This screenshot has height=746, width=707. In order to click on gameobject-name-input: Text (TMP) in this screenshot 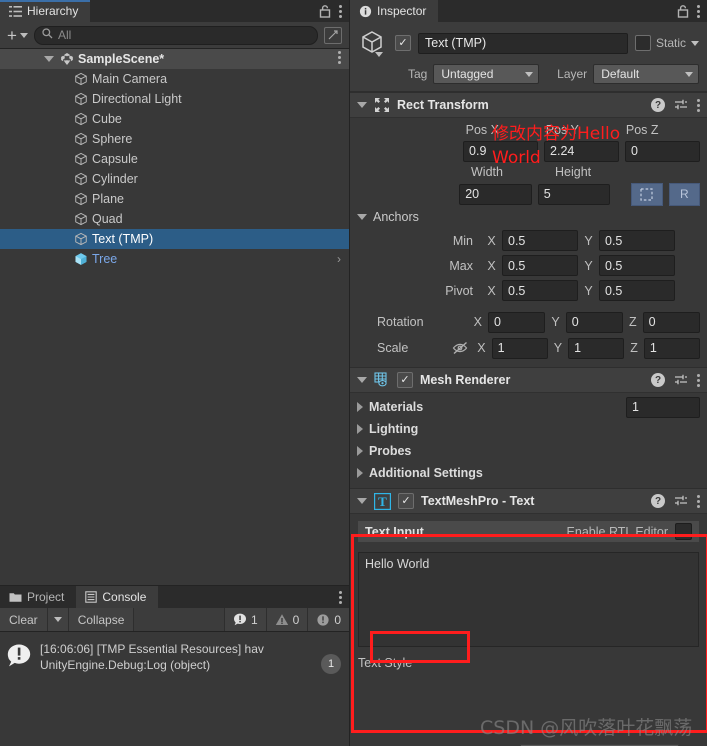, I will do `click(523, 43)`.